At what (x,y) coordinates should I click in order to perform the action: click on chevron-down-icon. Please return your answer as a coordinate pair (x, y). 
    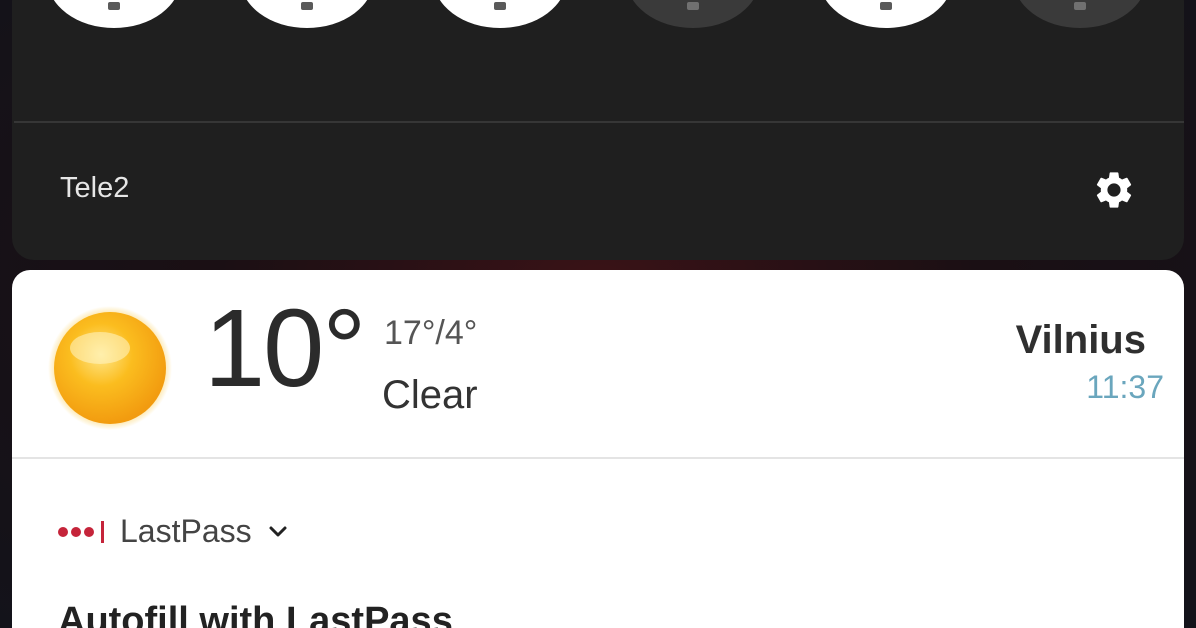
    Looking at the image, I should click on (278, 532).